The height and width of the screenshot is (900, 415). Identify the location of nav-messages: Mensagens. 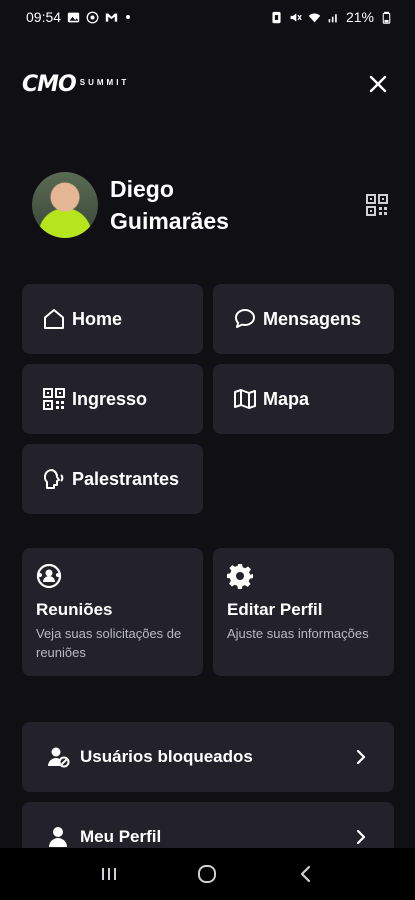
(303, 319).